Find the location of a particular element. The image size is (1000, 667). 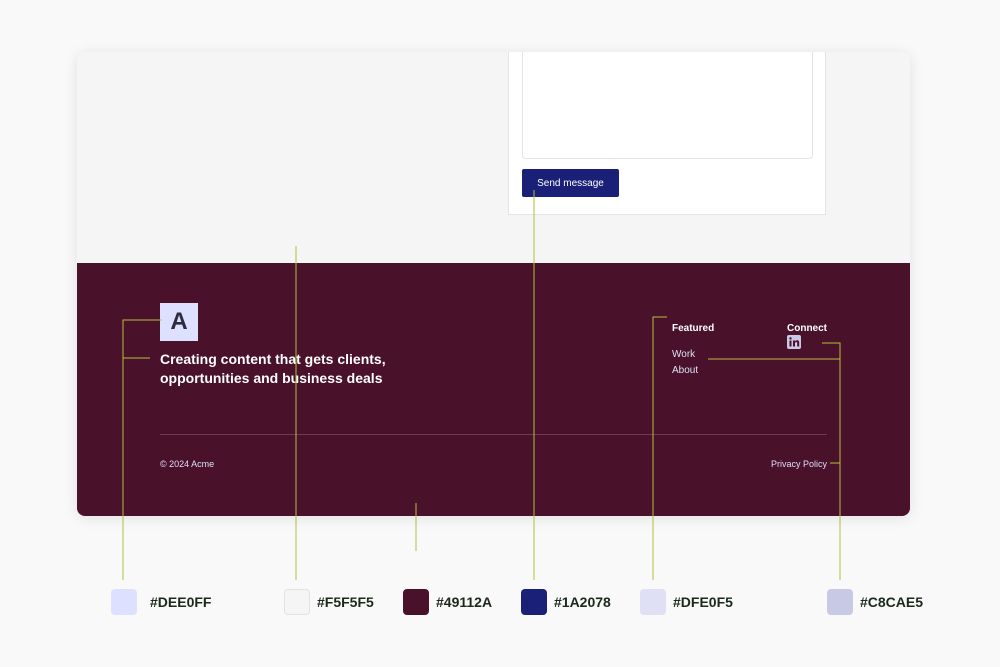

swatch-label-c8cae5: #C8CAE5 is located at coordinates (892, 602).